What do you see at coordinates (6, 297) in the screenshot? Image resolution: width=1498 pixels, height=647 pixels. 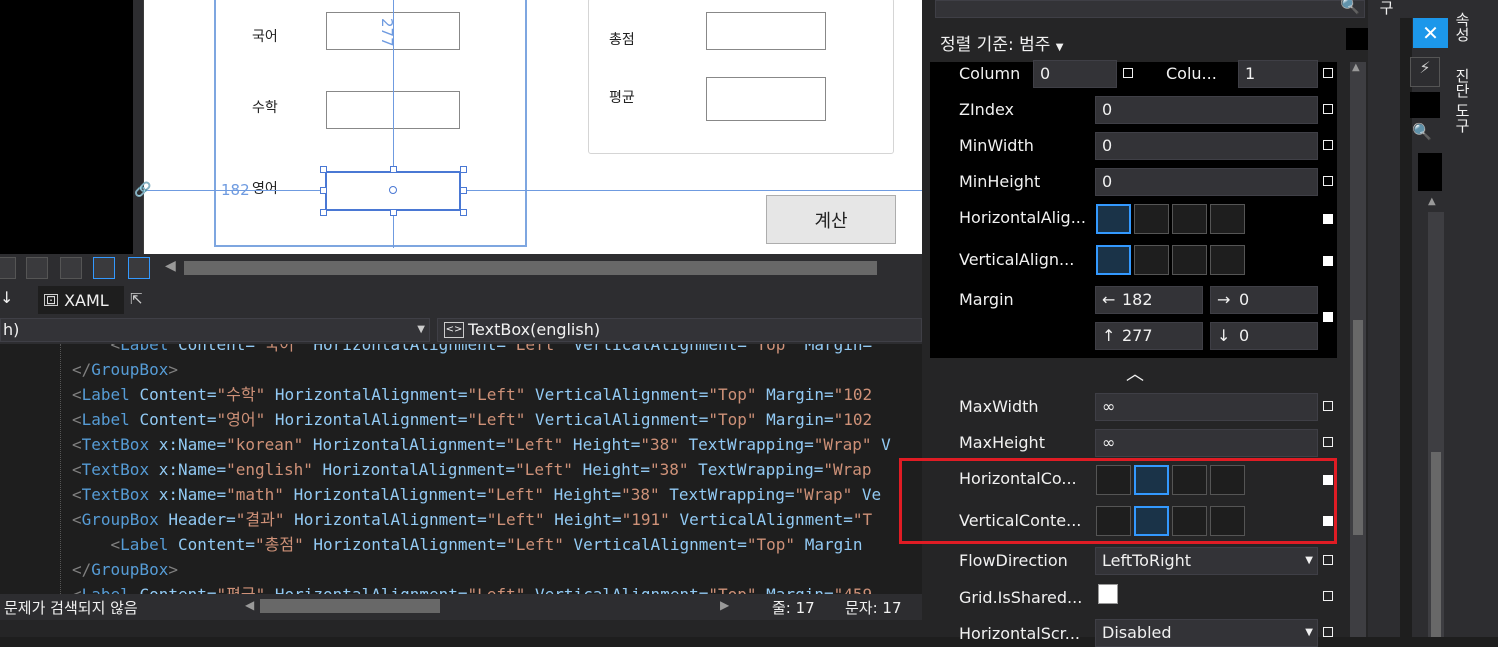 I see `swap-panes-icon: ↓` at bounding box center [6, 297].